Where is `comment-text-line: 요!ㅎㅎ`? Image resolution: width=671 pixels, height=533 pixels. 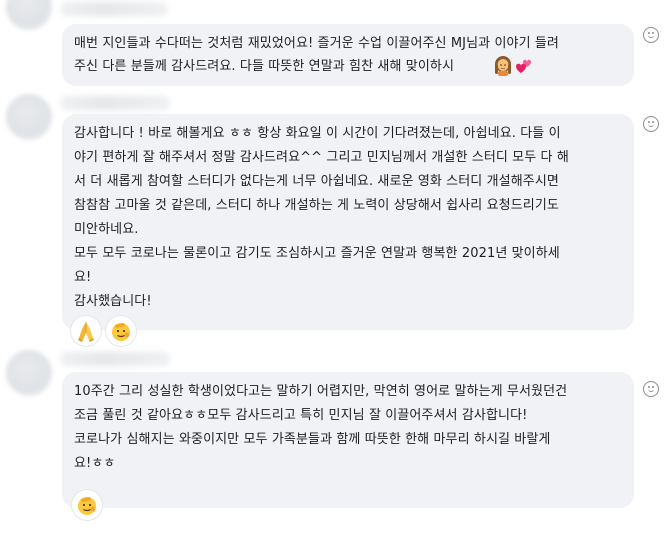
comment-text-line: 요!ㅎㅎ is located at coordinates (95, 463).